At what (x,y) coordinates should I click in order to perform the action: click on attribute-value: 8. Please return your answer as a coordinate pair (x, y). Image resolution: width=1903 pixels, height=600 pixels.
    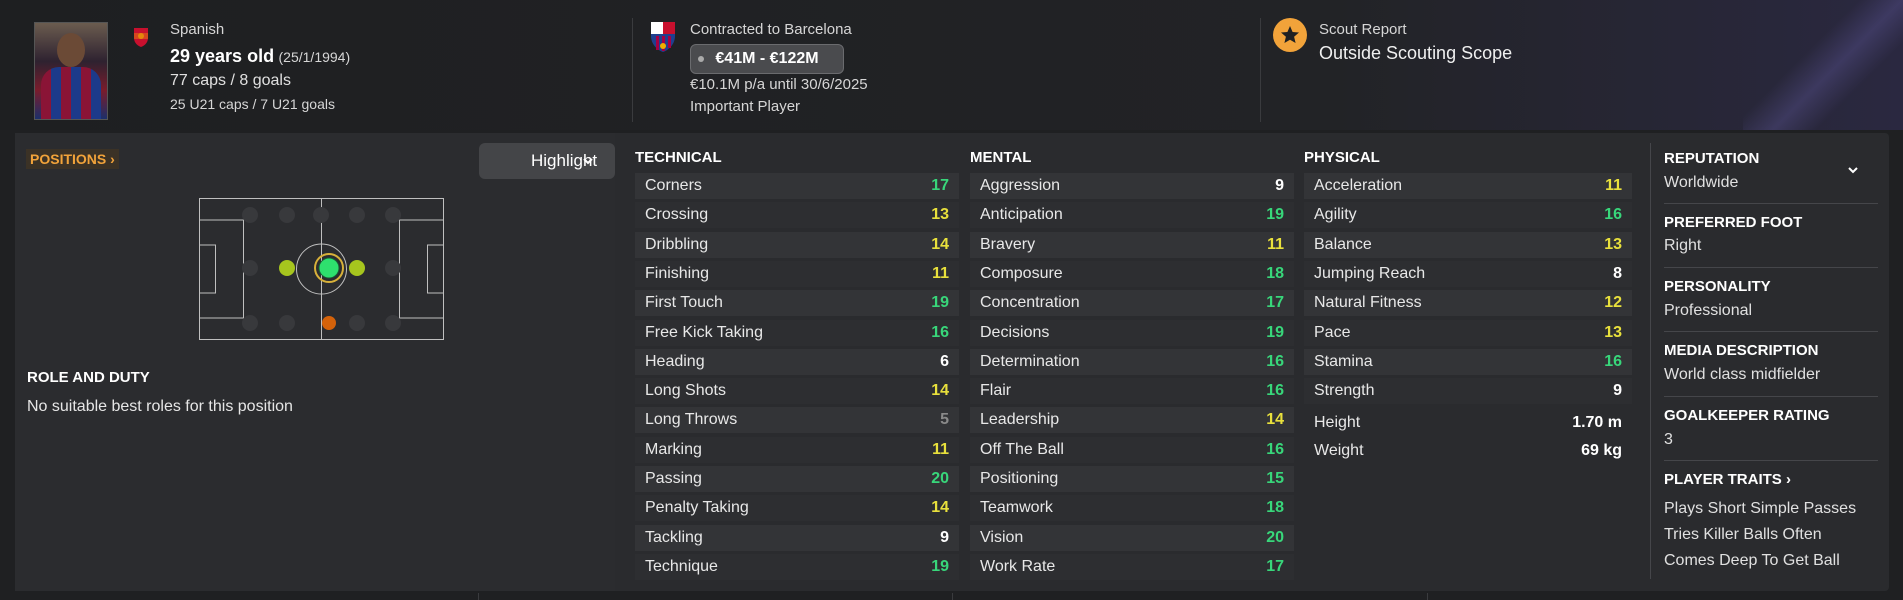
    Looking at the image, I should click on (1617, 273).